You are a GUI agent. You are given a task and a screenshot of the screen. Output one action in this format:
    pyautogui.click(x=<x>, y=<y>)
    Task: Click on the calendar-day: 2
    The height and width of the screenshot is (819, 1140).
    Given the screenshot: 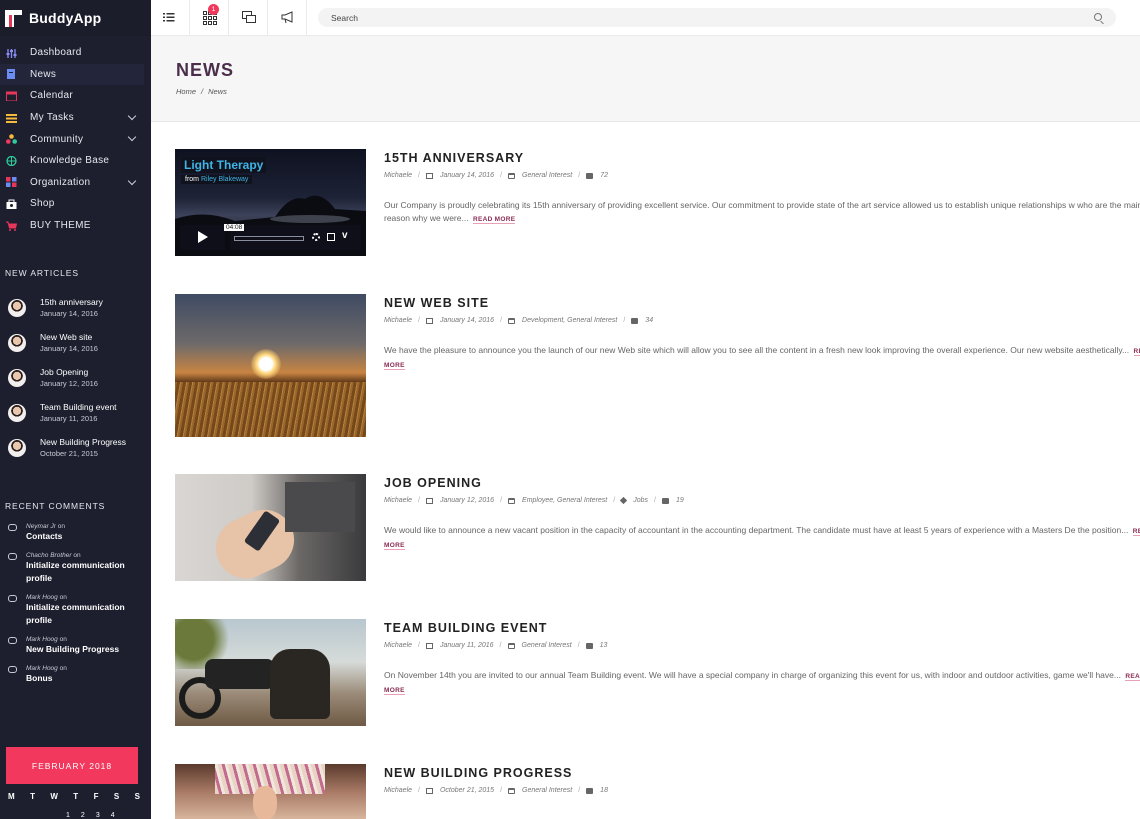 What is the action you would take?
    pyautogui.click(x=83, y=815)
    